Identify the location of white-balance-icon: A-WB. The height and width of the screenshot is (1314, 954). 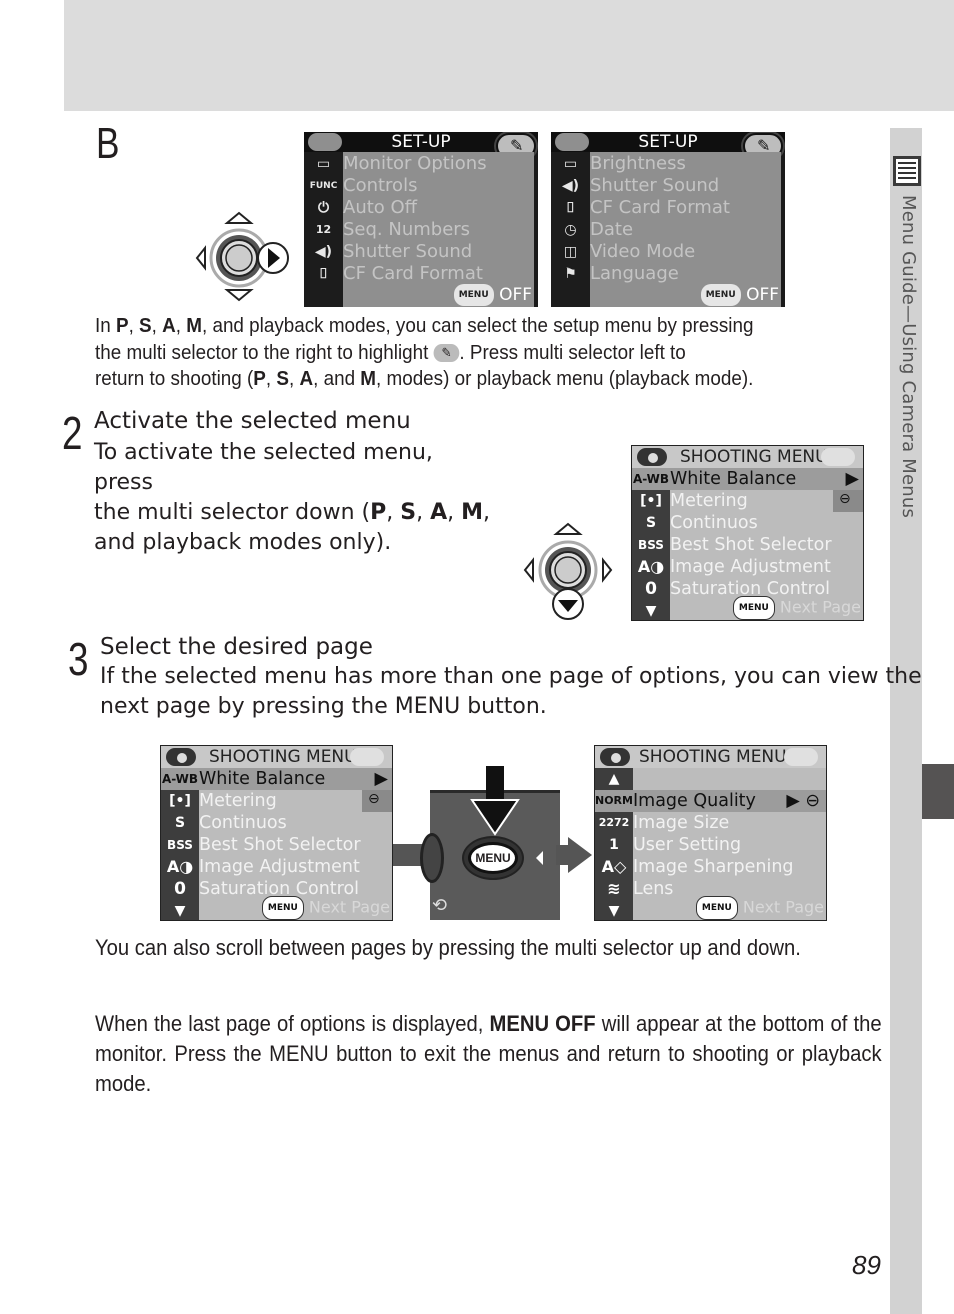
(180, 779).